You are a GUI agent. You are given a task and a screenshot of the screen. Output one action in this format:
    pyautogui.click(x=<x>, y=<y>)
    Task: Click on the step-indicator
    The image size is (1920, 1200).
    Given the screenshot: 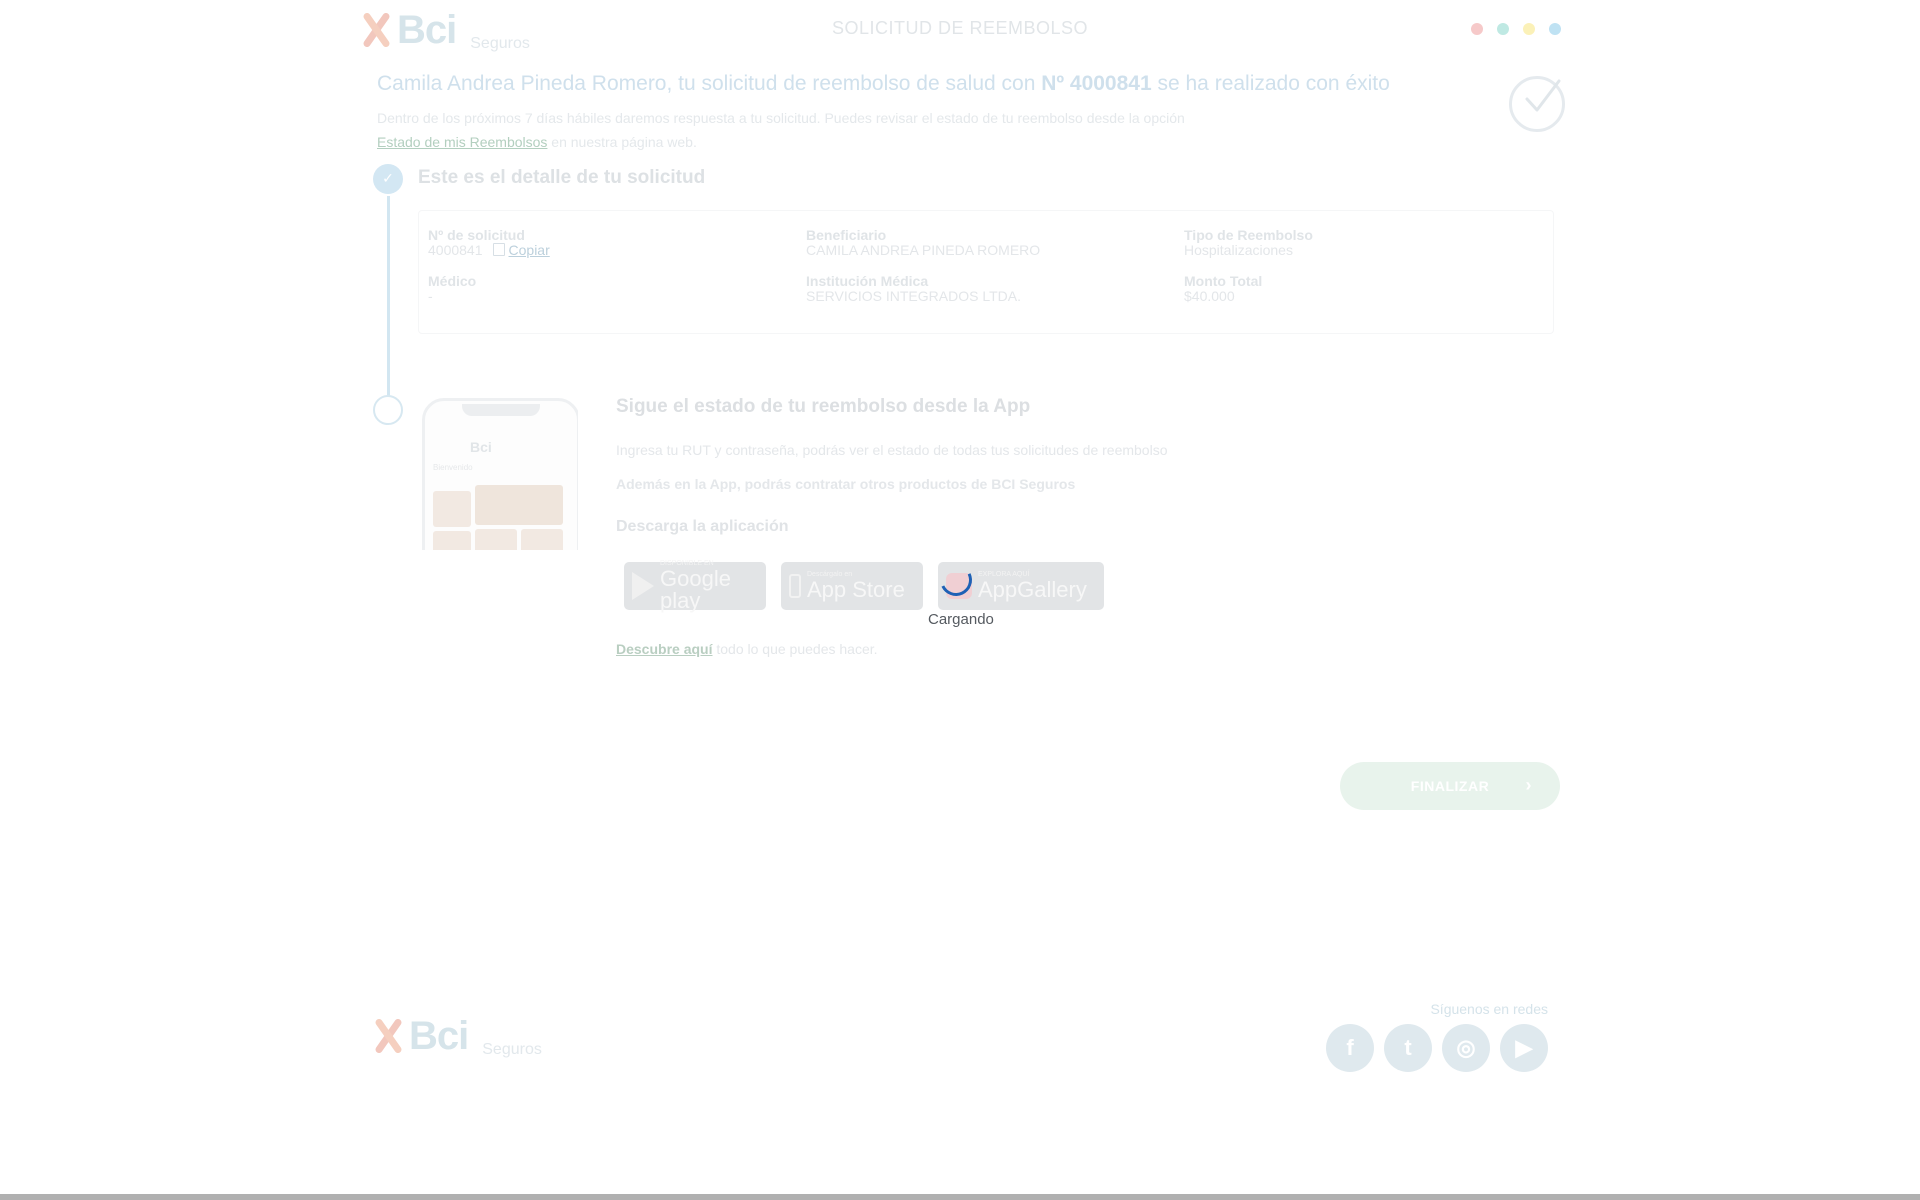 What is the action you would take?
    pyautogui.click(x=1516, y=29)
    